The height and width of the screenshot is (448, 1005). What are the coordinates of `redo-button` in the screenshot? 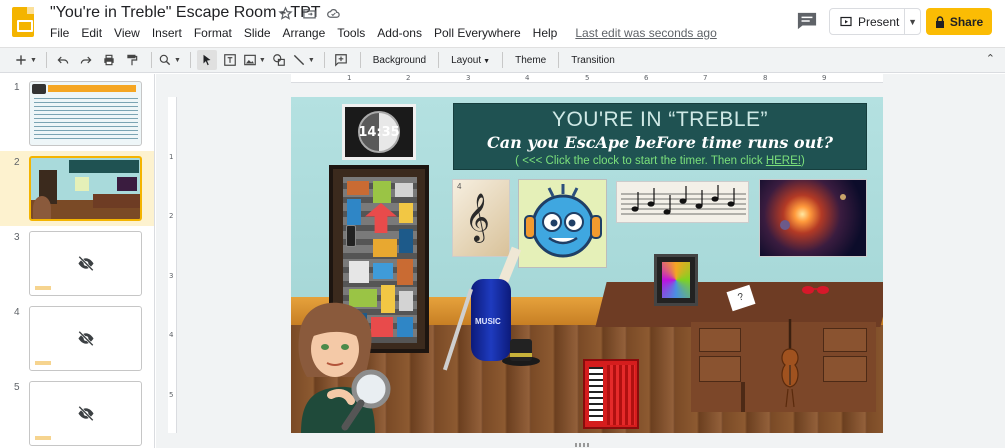 It's located at (86, 60).